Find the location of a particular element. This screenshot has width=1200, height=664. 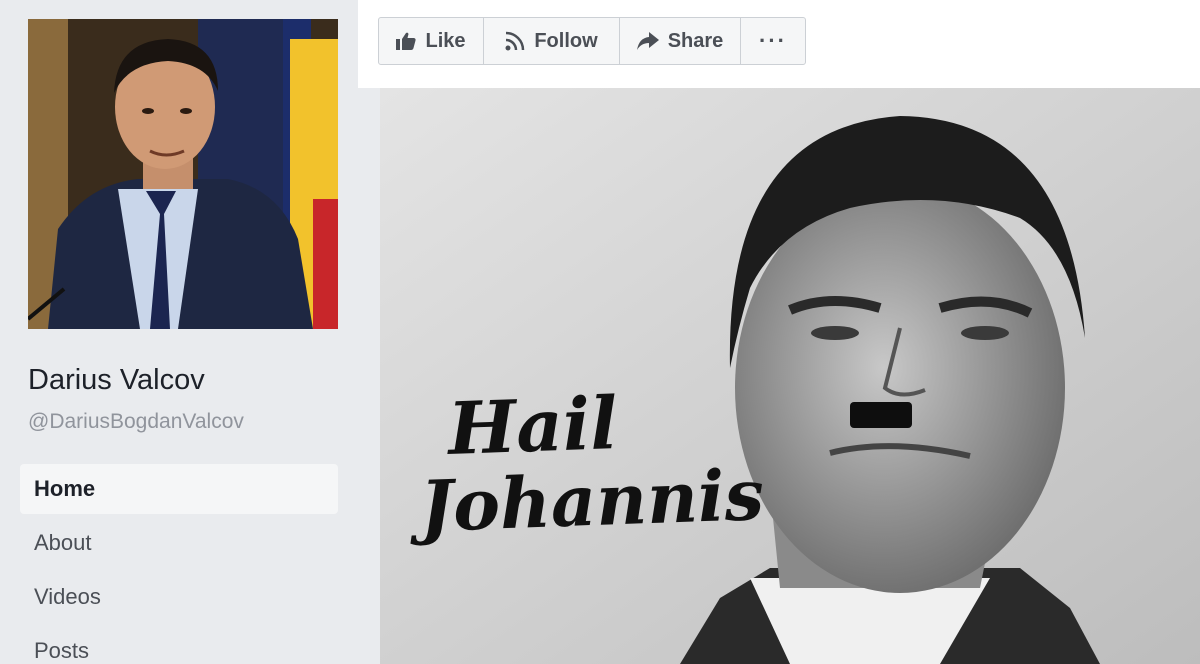

nav-item-videos: Videos is located at coordinates (179, 599).